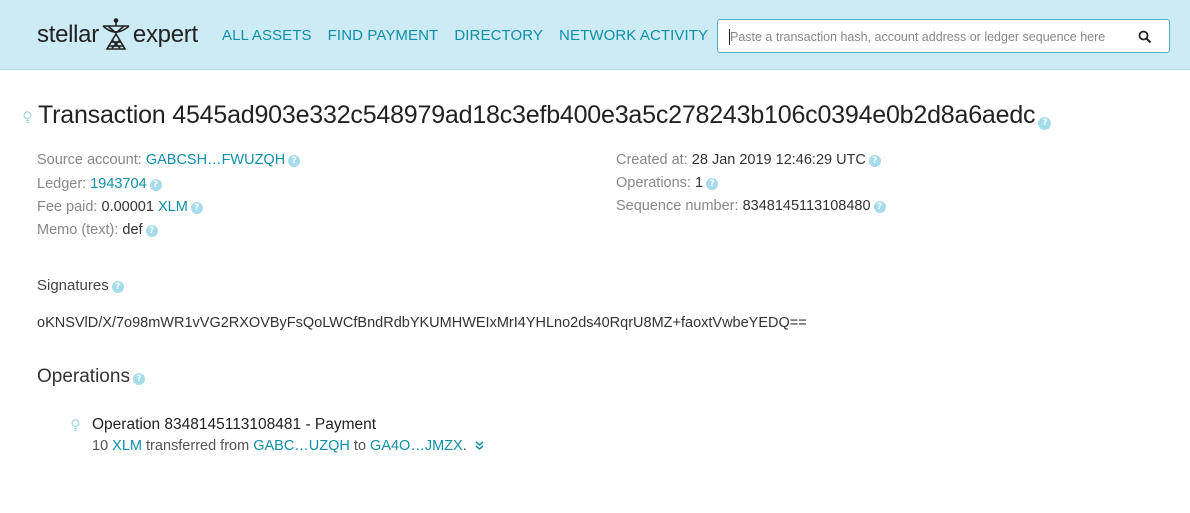 The width and height of the screenshot is (1190, 513). Describe the element at coordinates (89, 160) in the screenshot. I see `source-account-label: Source account:` at that location.